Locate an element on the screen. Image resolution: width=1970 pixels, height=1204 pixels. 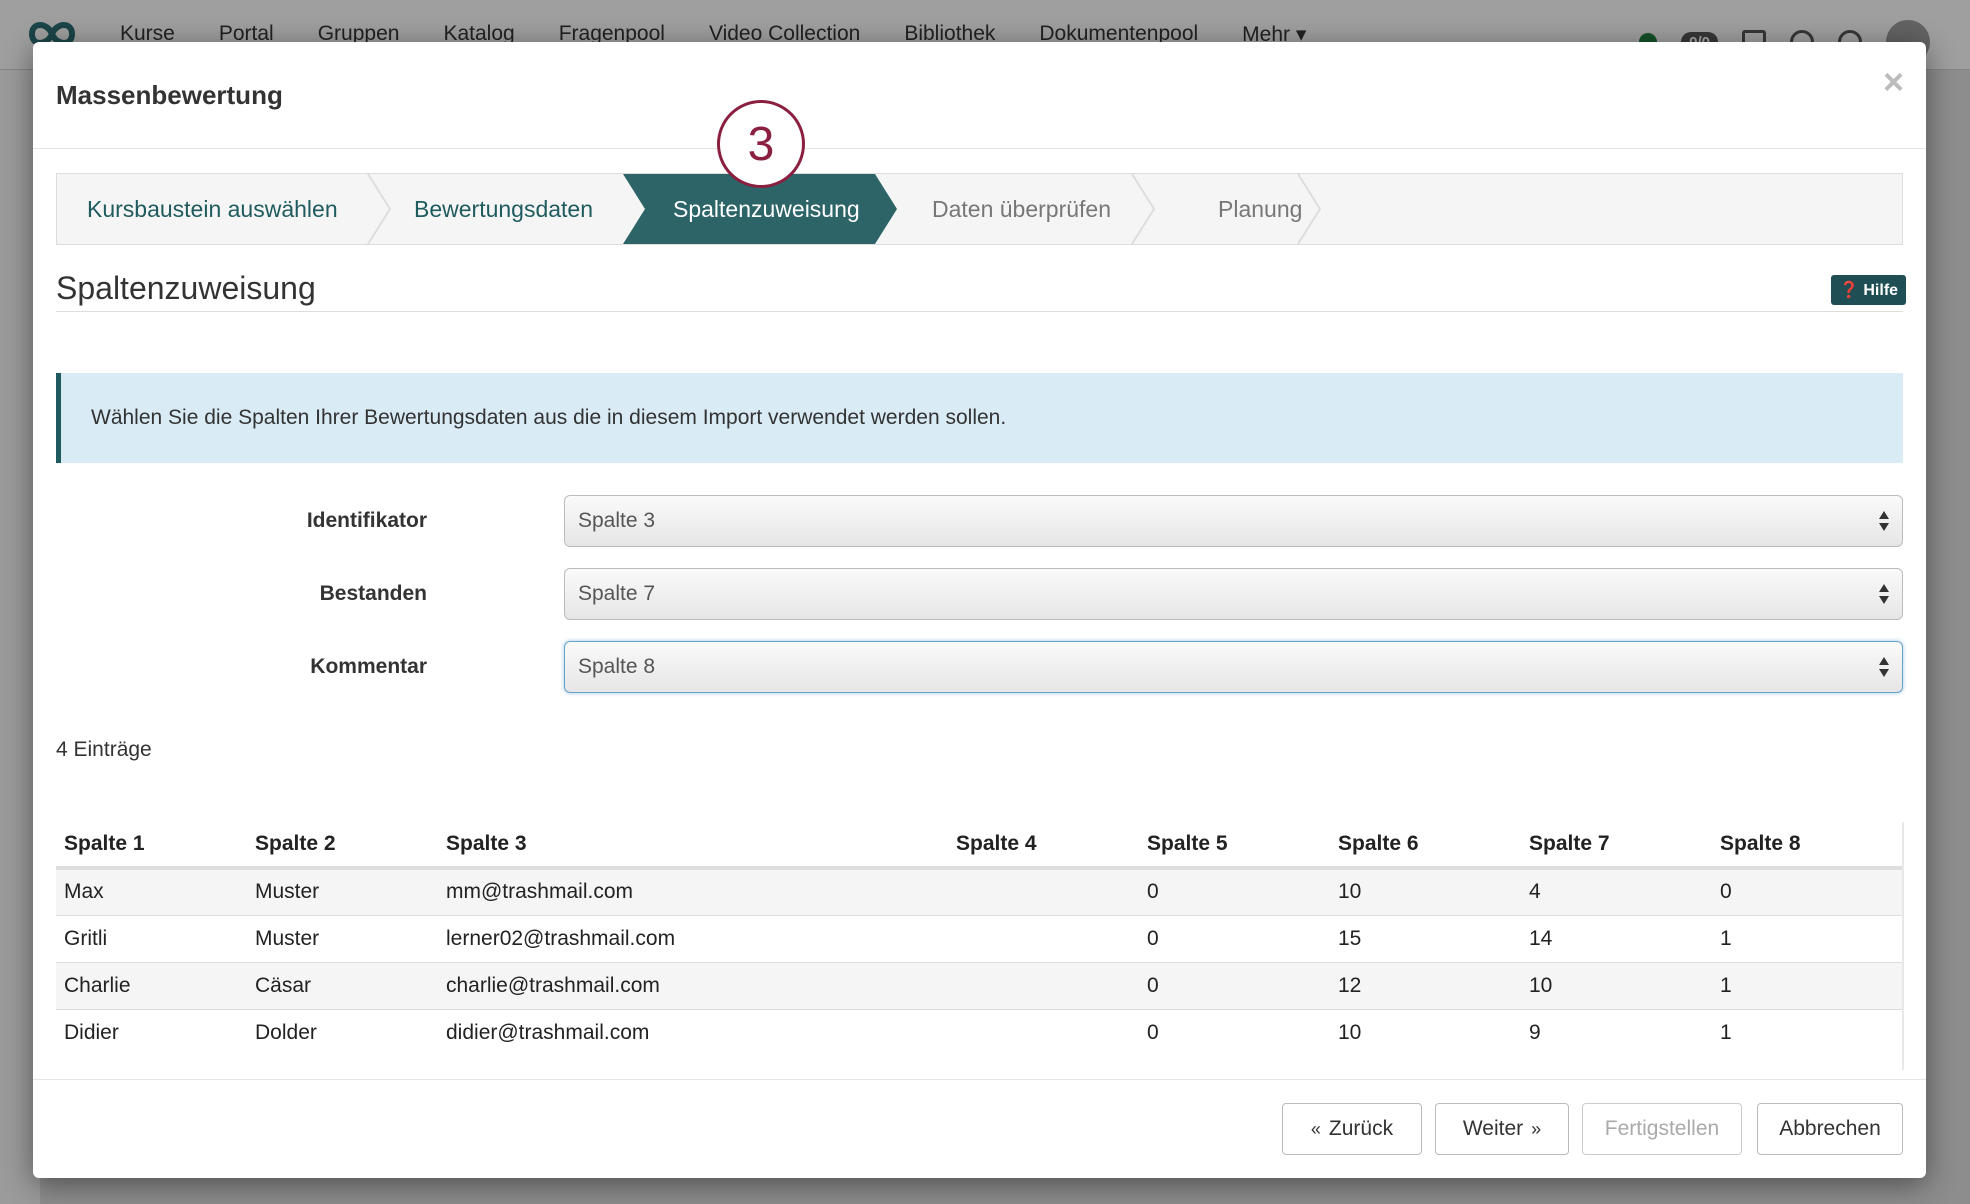
table-cell: 4 is located at coordinates (1616, 891).